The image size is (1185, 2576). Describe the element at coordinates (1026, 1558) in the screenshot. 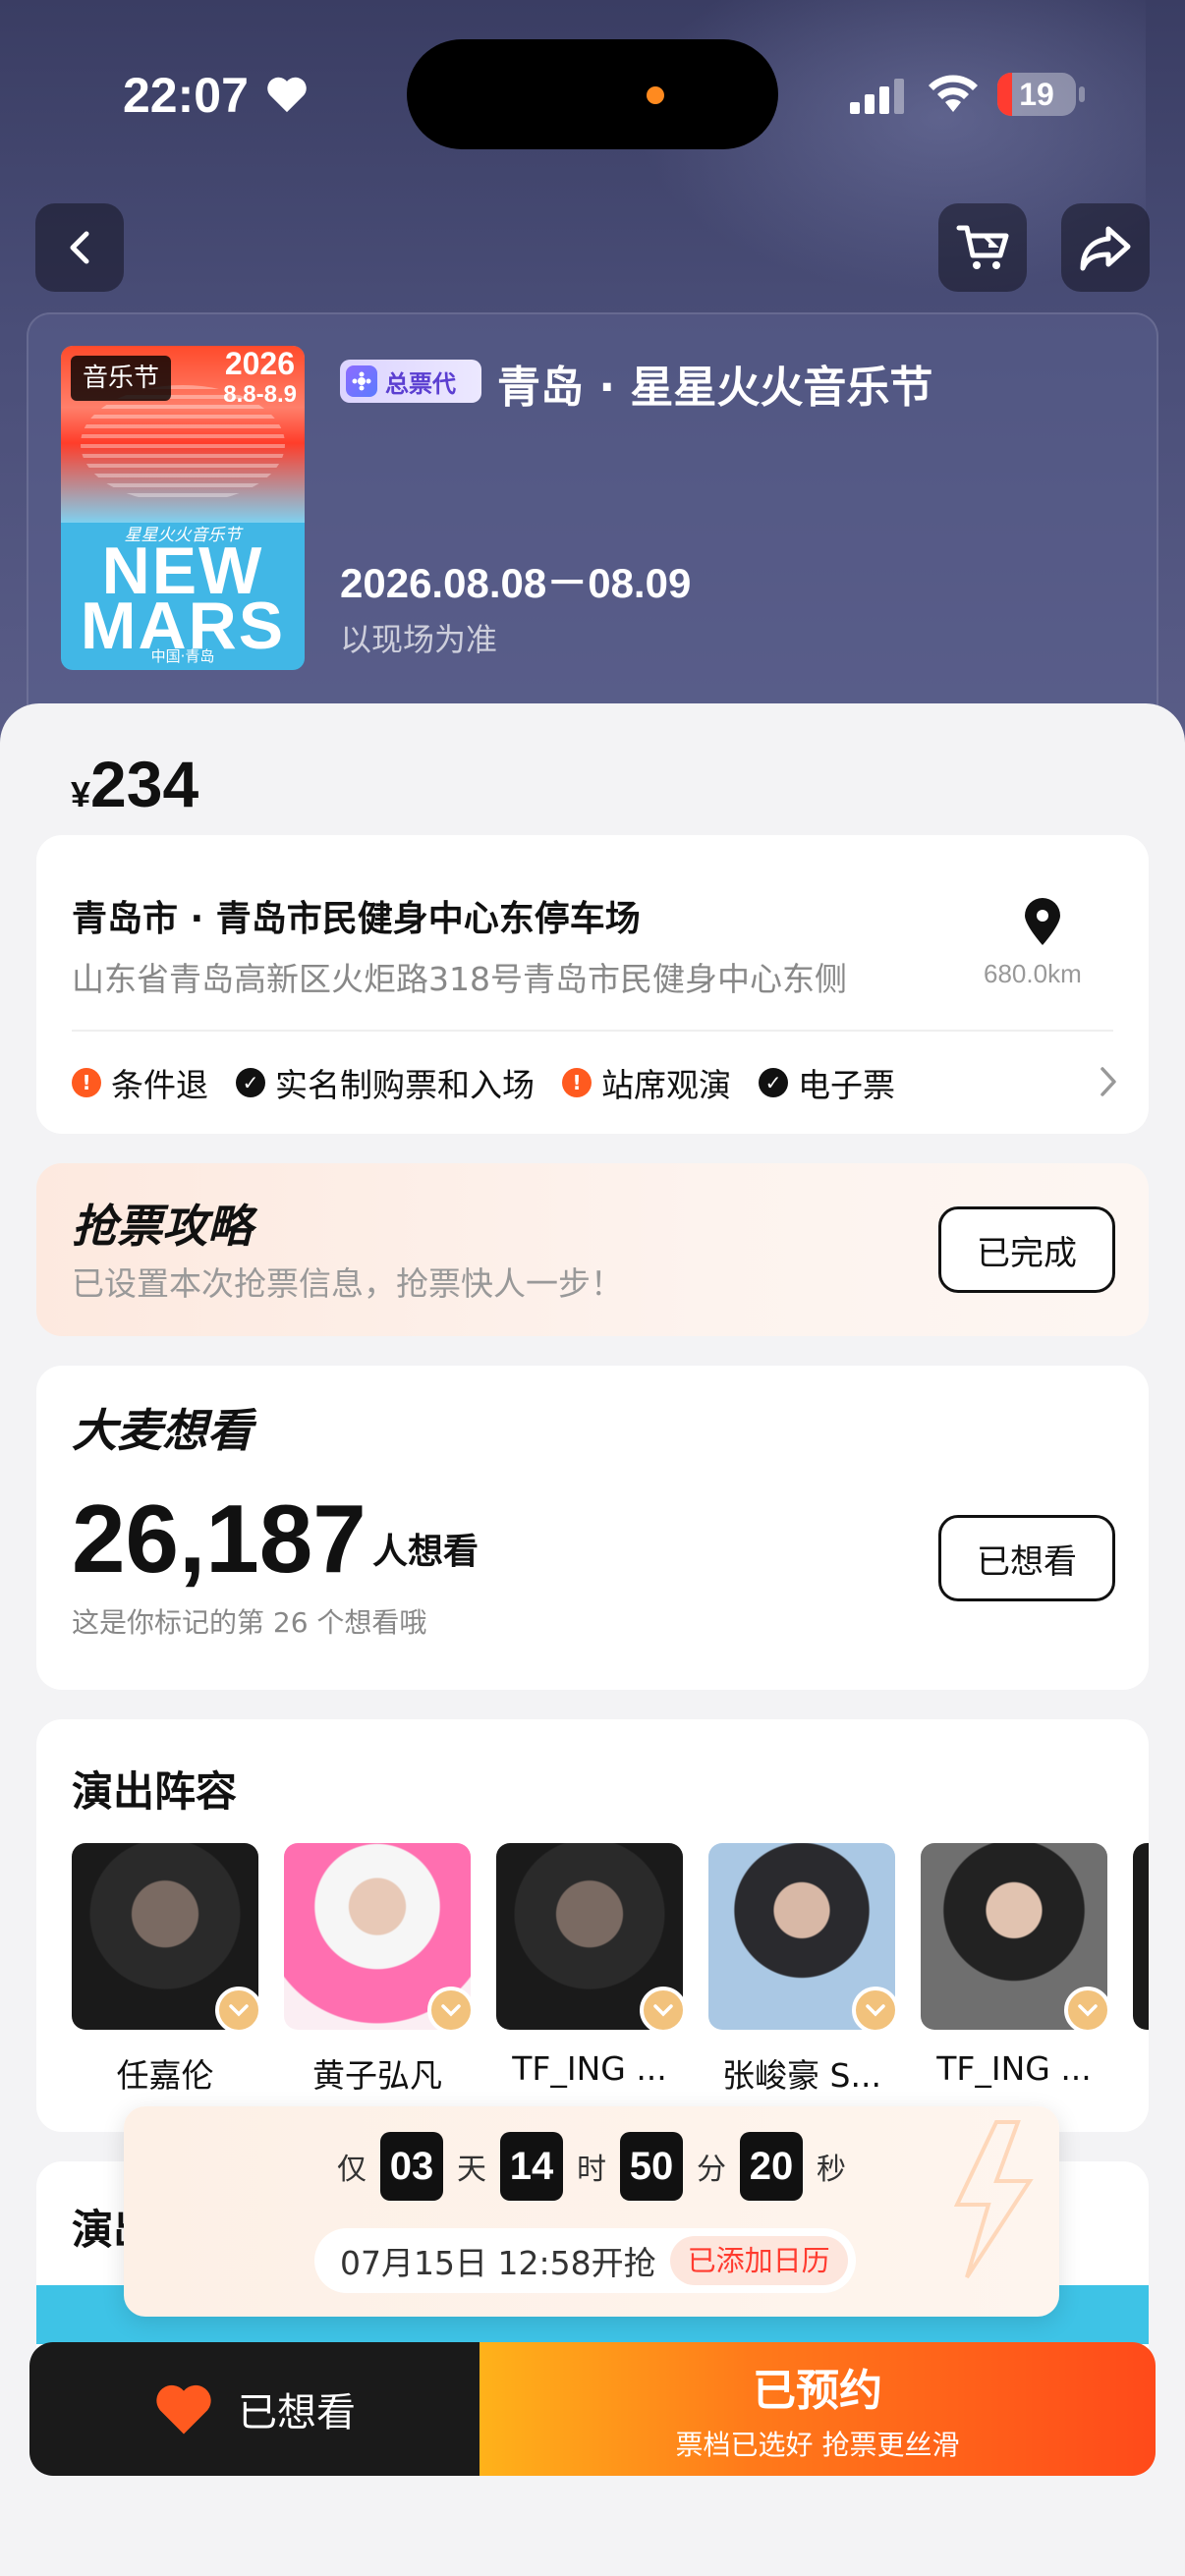

I see `want-toggle-button: 已想看` at that location.